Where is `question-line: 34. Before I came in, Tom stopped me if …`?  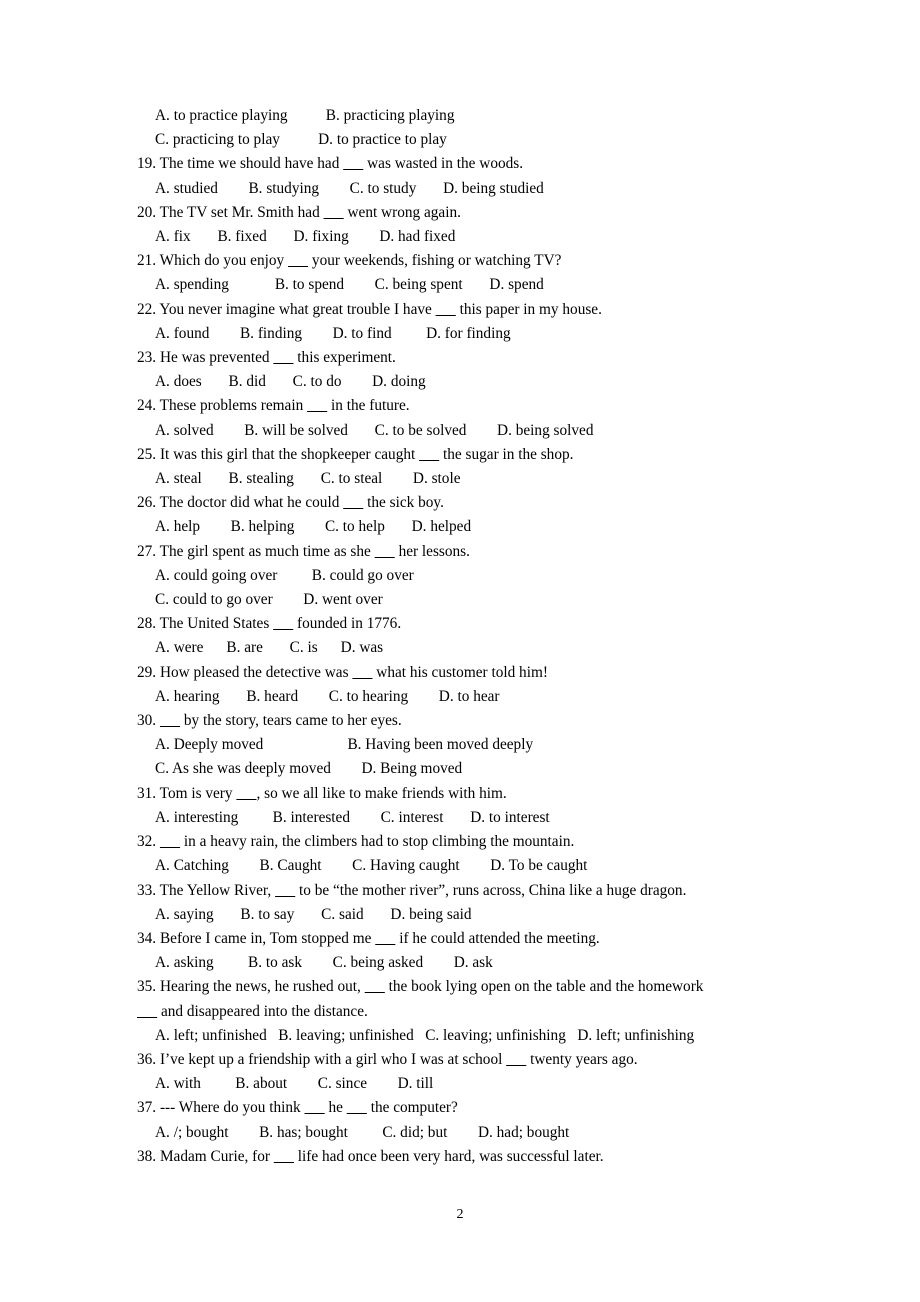
question-line: 34. Before I came in, Tom stopped me if … is located at coordinates (368, 938).